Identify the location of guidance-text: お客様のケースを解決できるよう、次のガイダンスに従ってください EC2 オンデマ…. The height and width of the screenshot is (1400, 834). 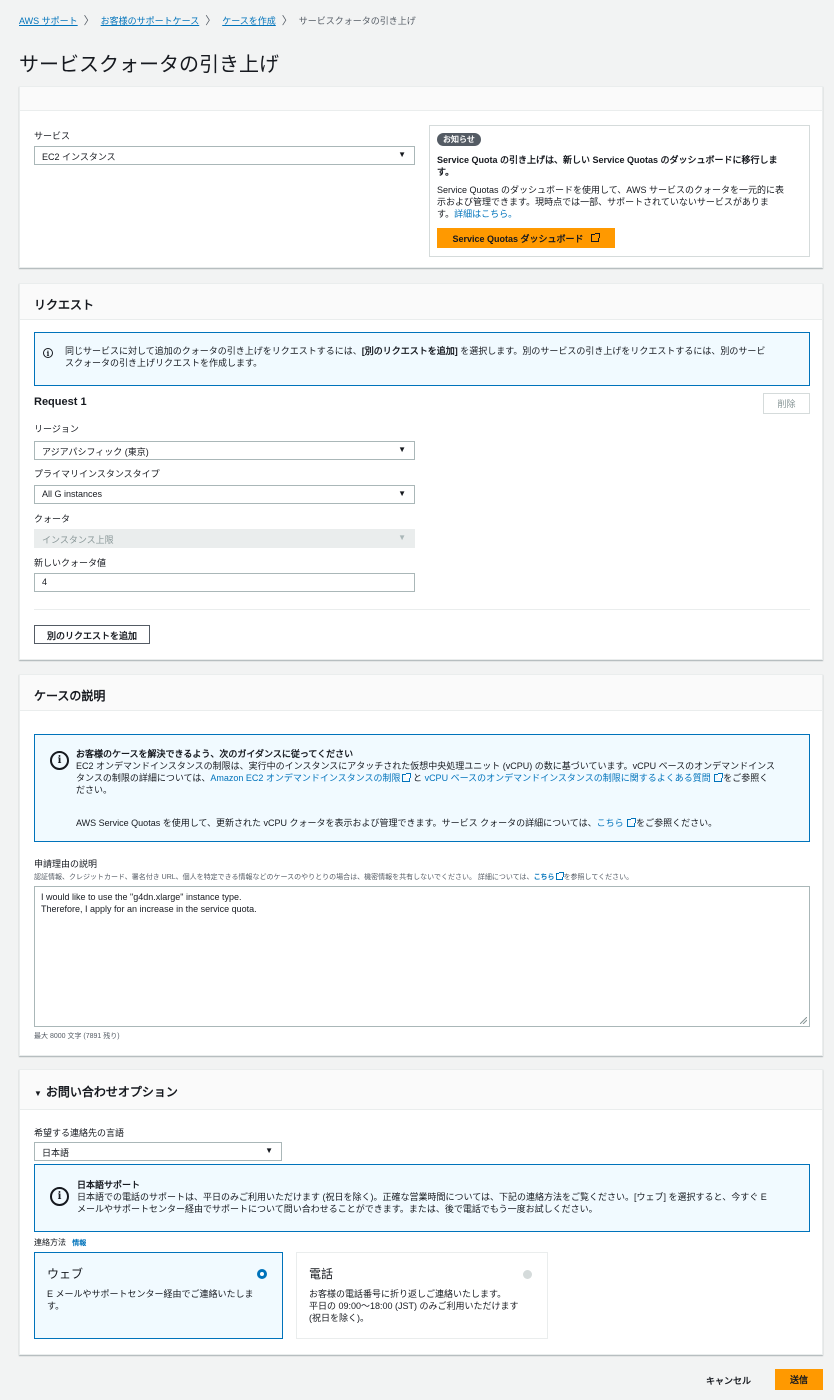
(425, 772).